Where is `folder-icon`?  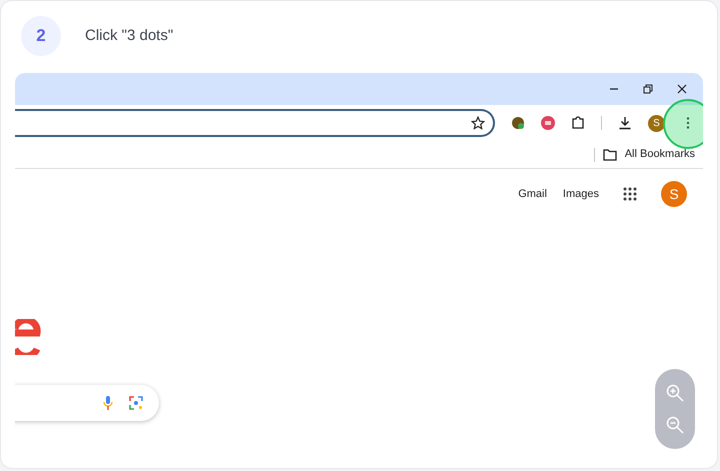 folder-icon is located at coordinates (609, 154).